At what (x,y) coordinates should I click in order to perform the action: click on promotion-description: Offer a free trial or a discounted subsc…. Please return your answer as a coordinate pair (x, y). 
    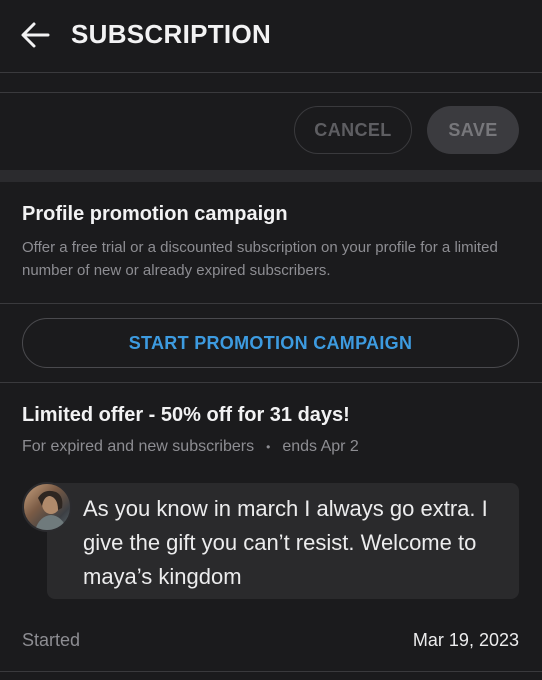
    Looking at the image, I should click on (260, 259).